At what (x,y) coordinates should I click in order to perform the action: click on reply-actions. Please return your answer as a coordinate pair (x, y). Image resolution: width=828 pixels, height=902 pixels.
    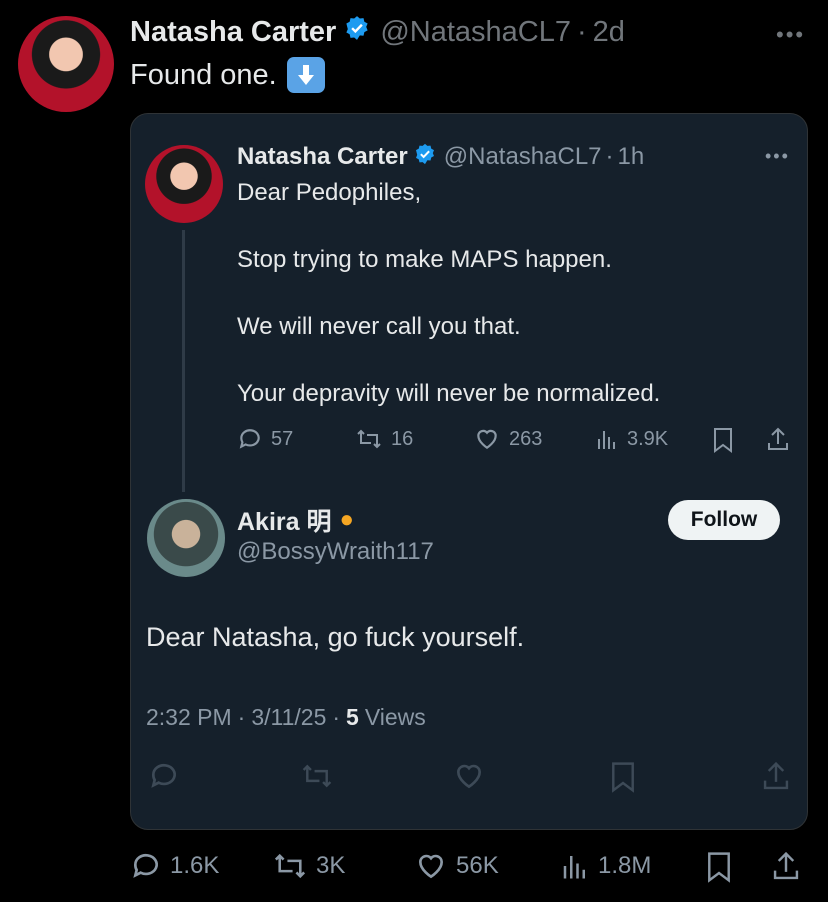
    Looking at the image, I should click on (471, 777).